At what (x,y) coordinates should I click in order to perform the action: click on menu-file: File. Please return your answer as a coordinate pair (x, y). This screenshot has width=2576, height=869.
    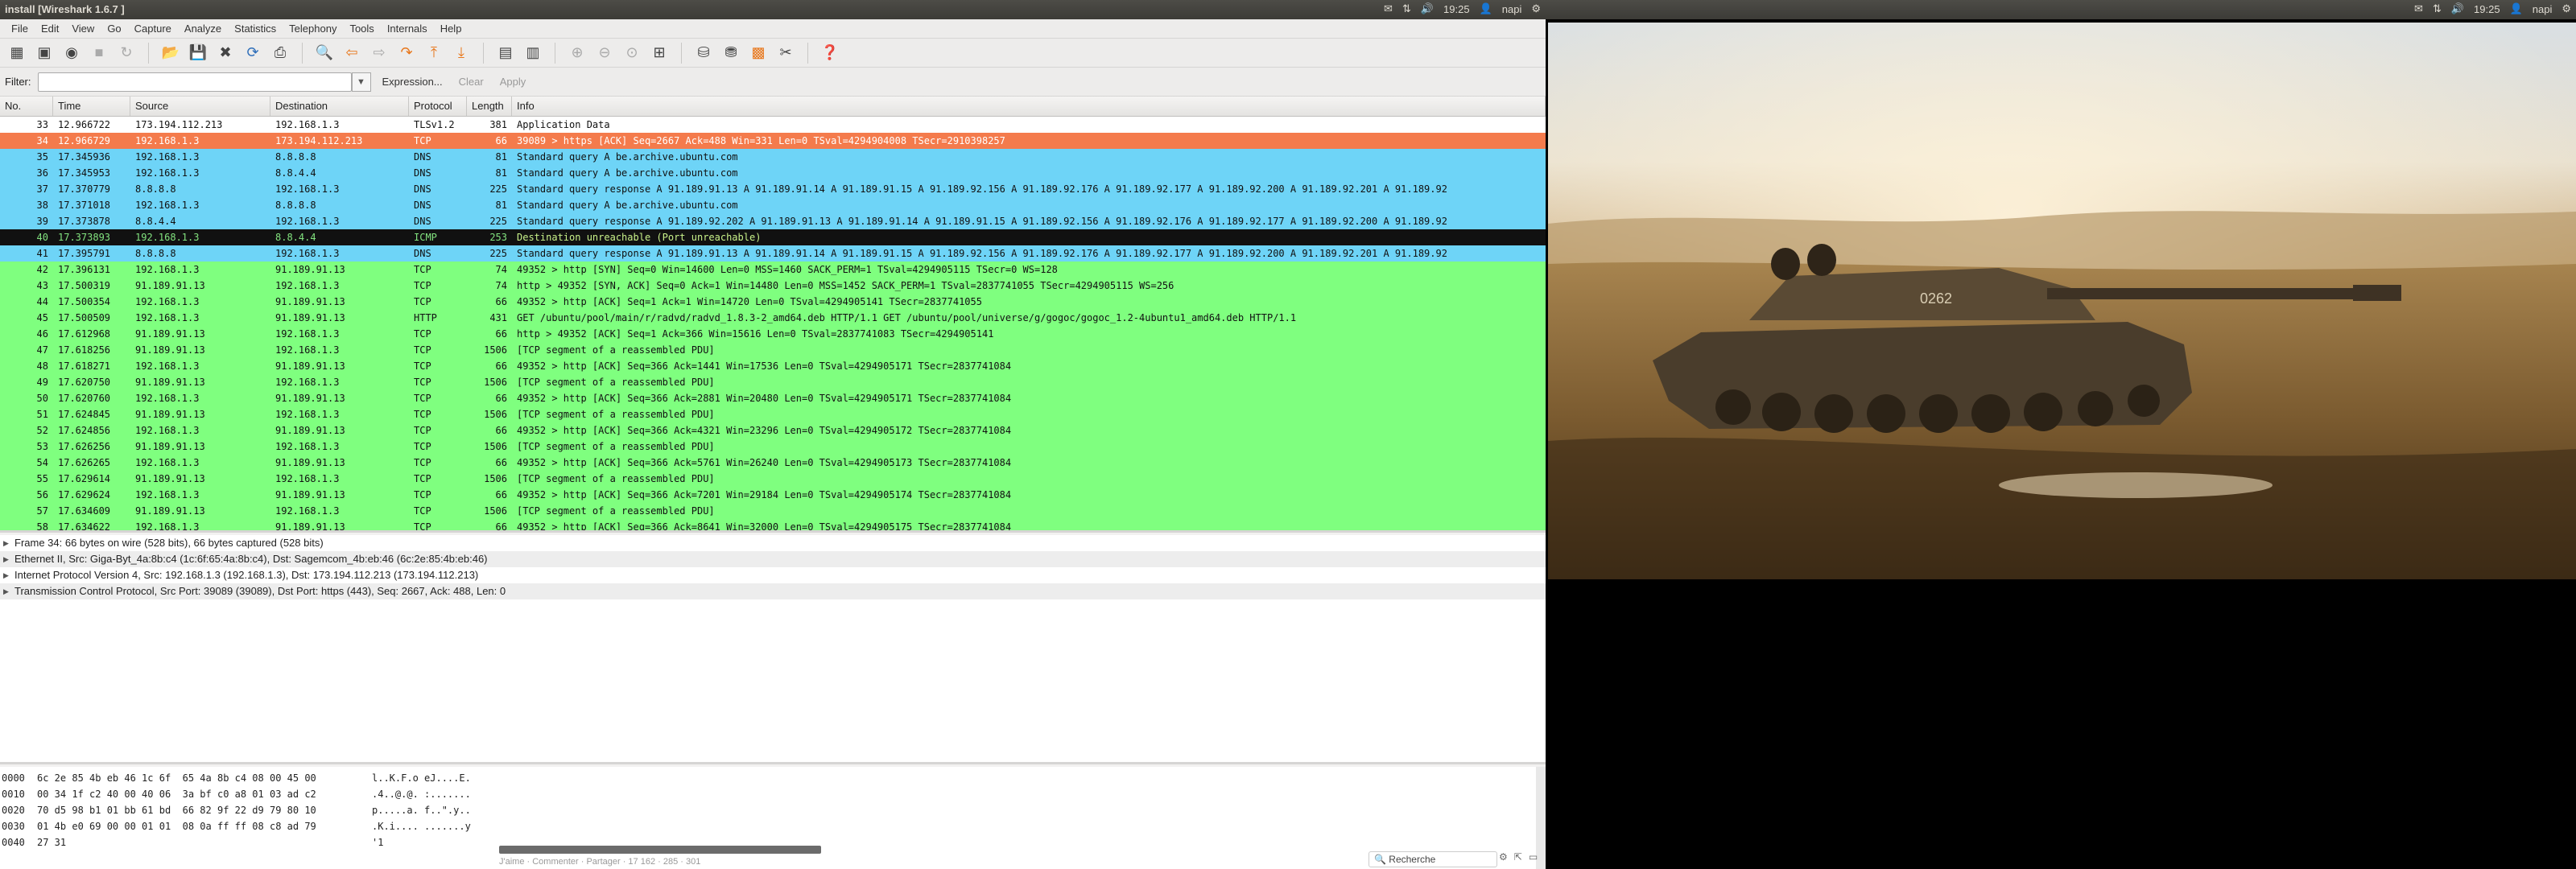
    Looking at the image, I should click on (20, 29).